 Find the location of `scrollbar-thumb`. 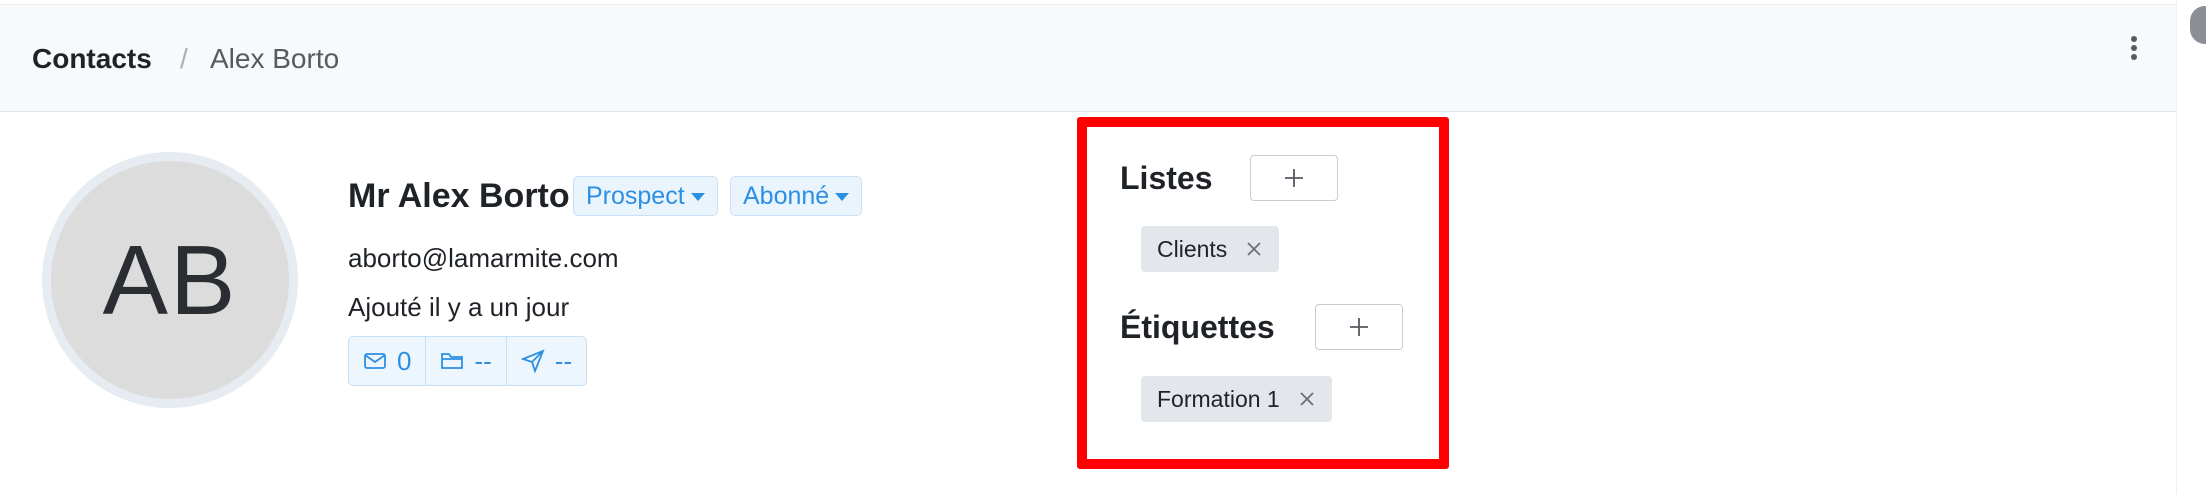

scrollbar-thumb is located at coordinates (2198, 25).